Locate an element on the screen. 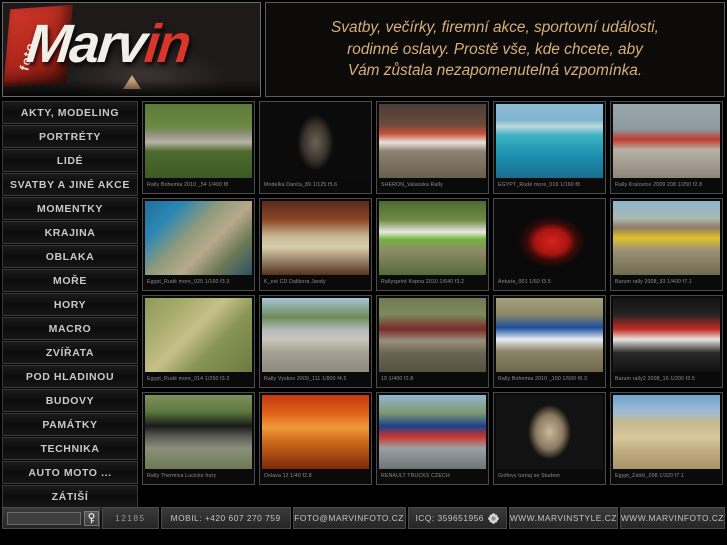  thumbnail-2-0: Egypt_Rudé more_014 1/250 f3.3 is located at coordinates (198, 341).